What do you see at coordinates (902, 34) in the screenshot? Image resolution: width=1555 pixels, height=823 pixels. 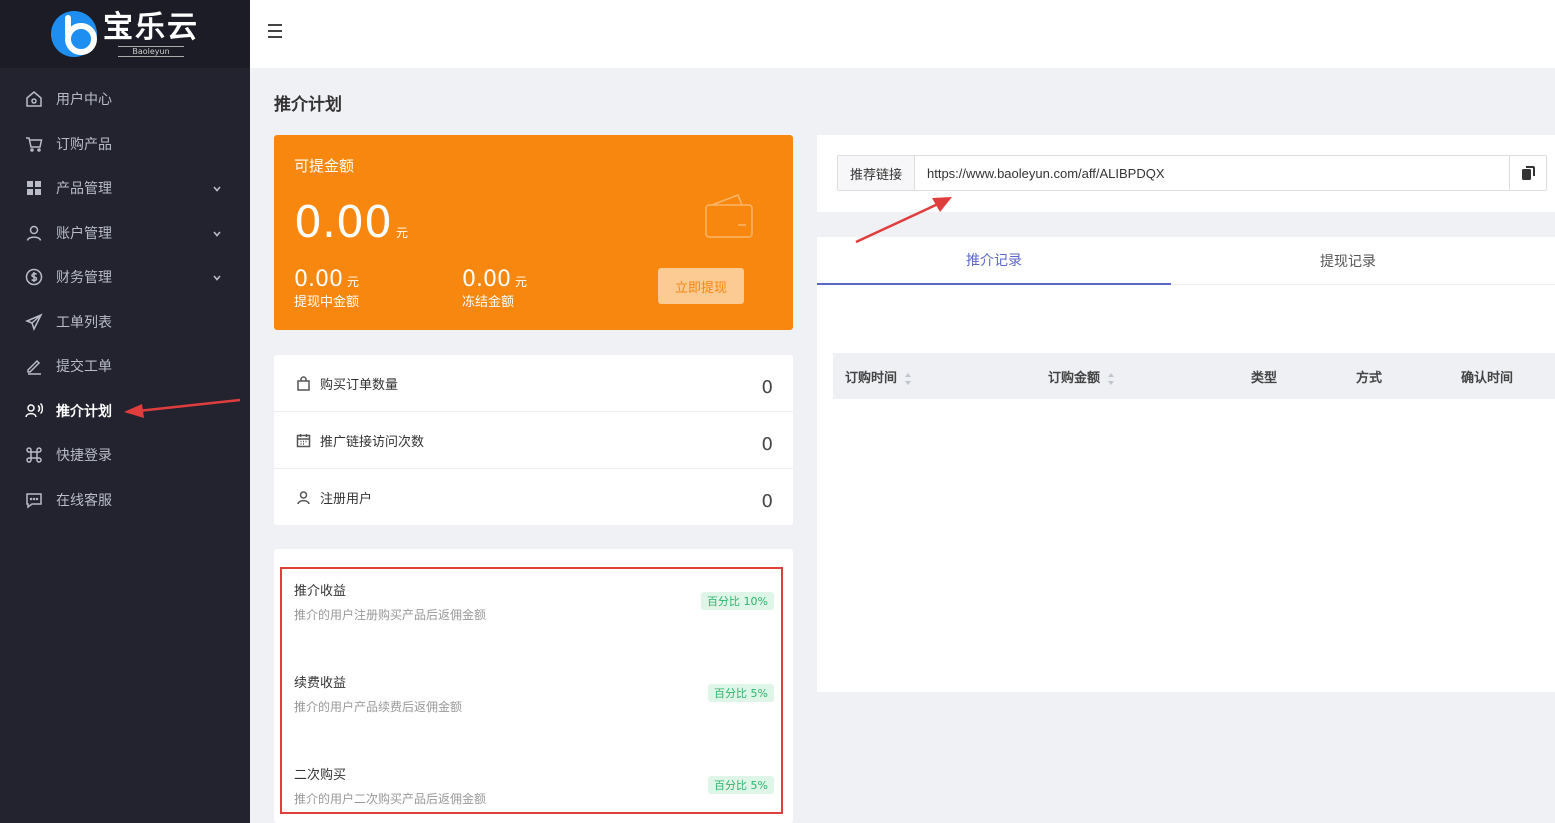 I see `top-bar` at bounding box center [902, 34].